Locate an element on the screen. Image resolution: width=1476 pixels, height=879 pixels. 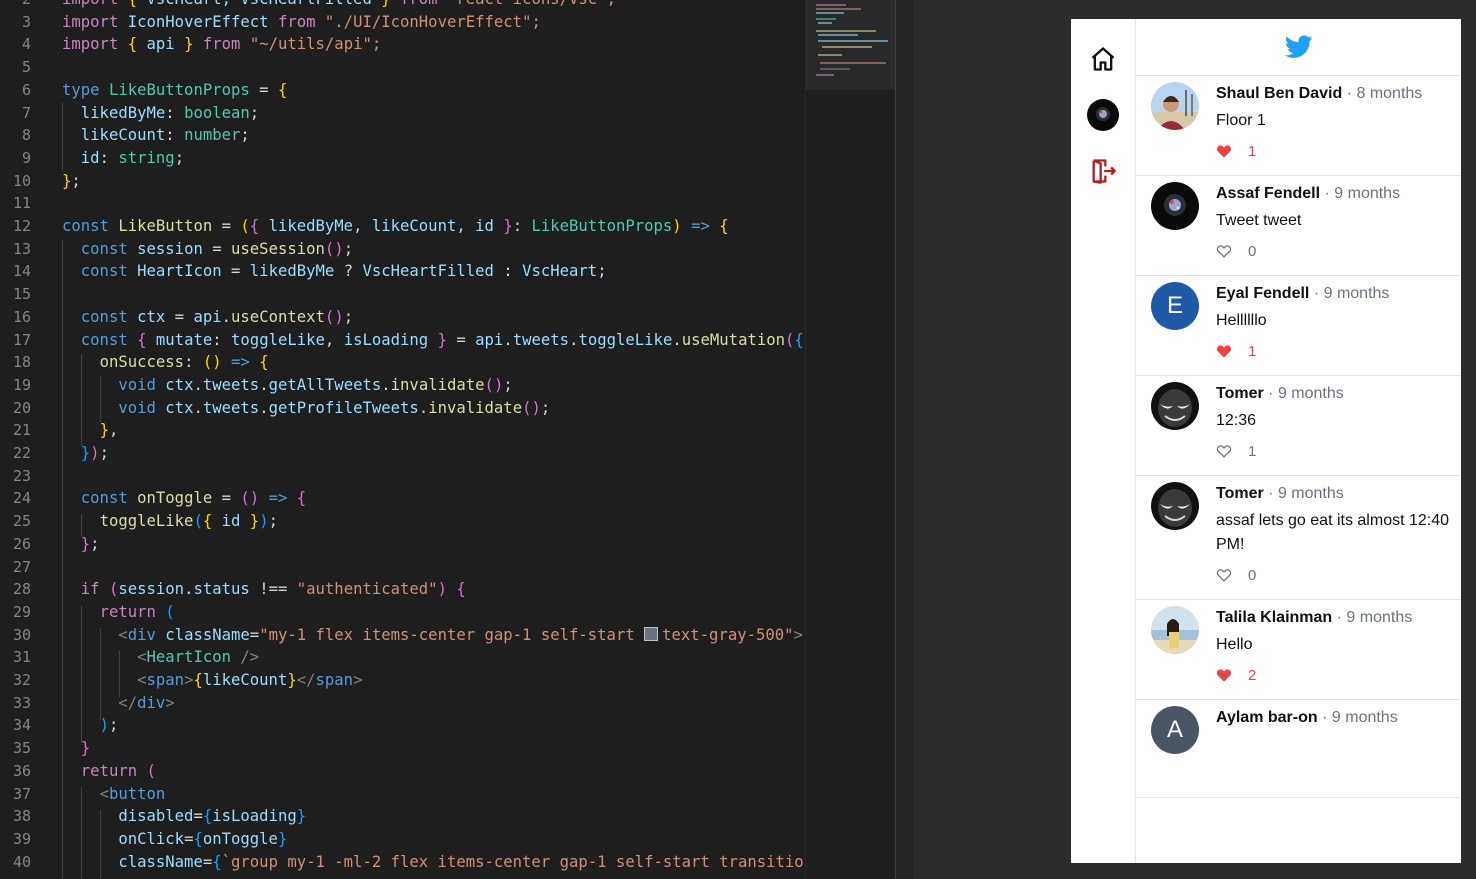
line-number: 5 is located at coordinates (26, 67).